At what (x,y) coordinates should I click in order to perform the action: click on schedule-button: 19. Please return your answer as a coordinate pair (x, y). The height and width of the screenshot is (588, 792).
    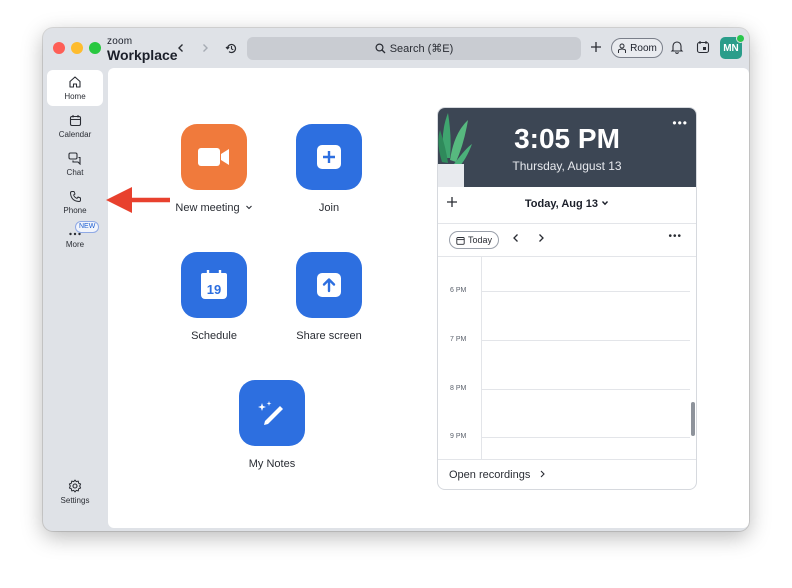
    Looking at the image, I should click on (214, 285).